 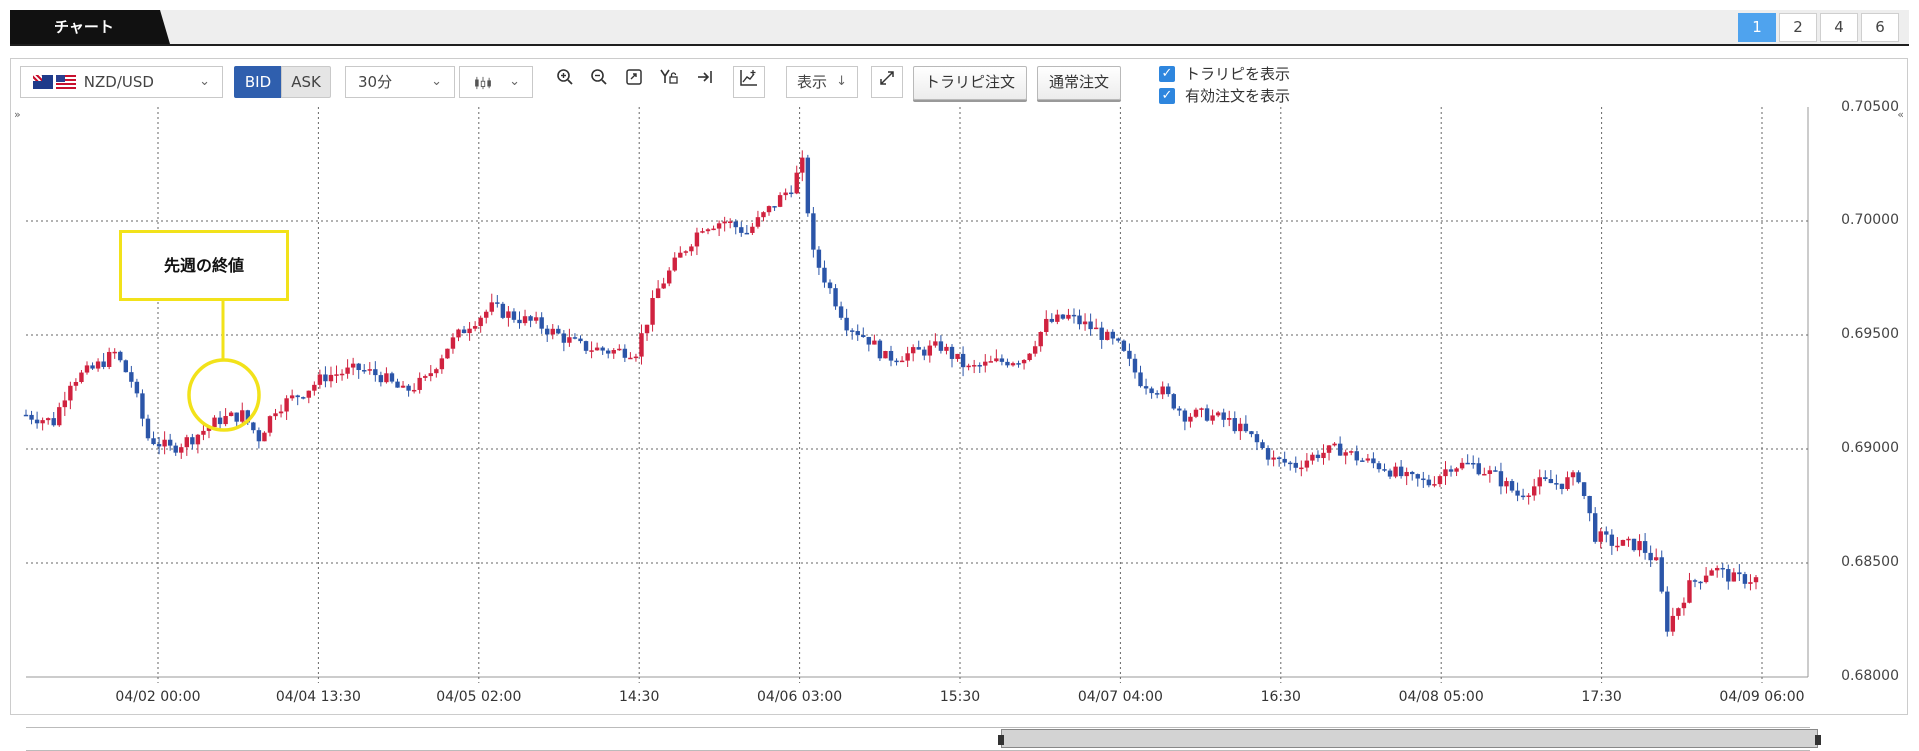 I want to click on y-lock-icon, so click(x=669, y=76).